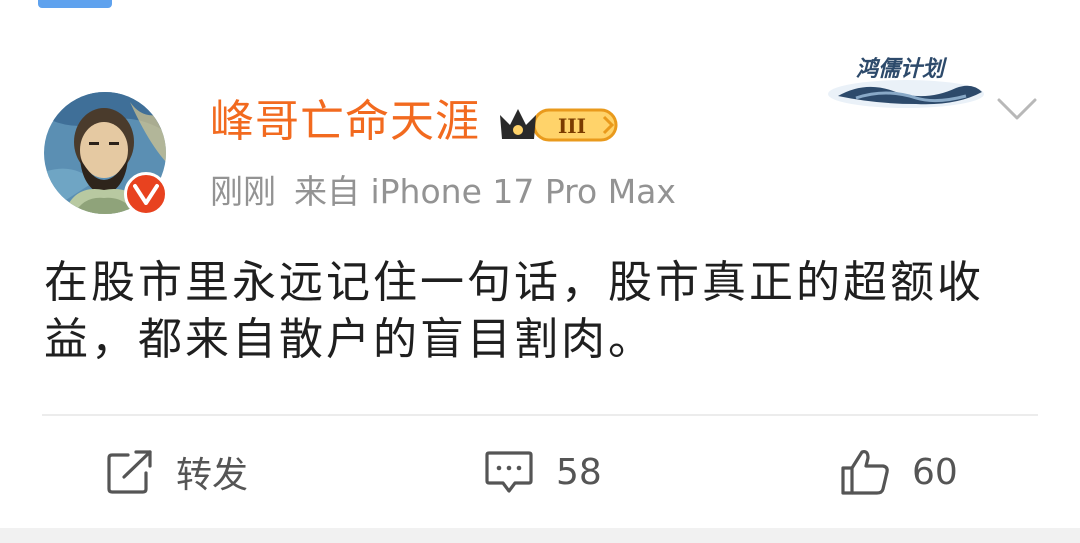  Describe the element at coordinates (935, 472) in the screenshot. I see `like-count: 60` at that location.